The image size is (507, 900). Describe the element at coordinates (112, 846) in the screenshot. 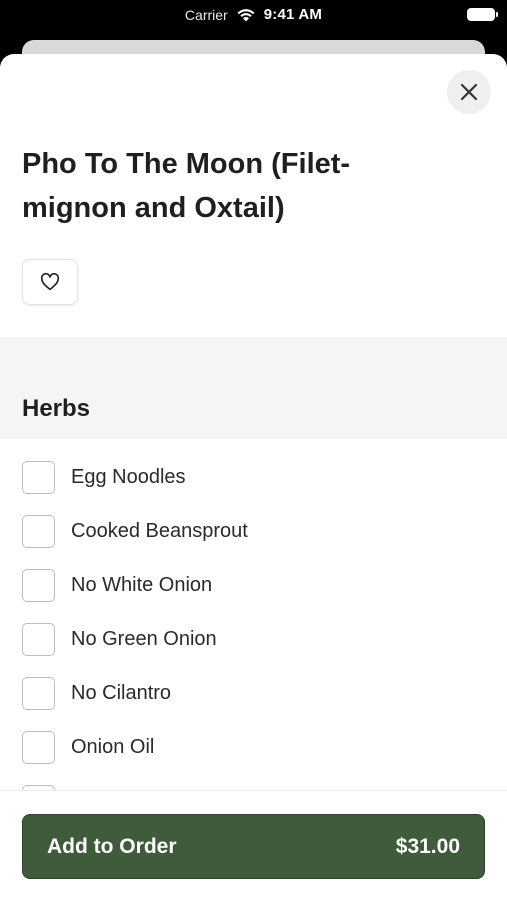

I see `add-to-order-label: Add to Order` at that location.